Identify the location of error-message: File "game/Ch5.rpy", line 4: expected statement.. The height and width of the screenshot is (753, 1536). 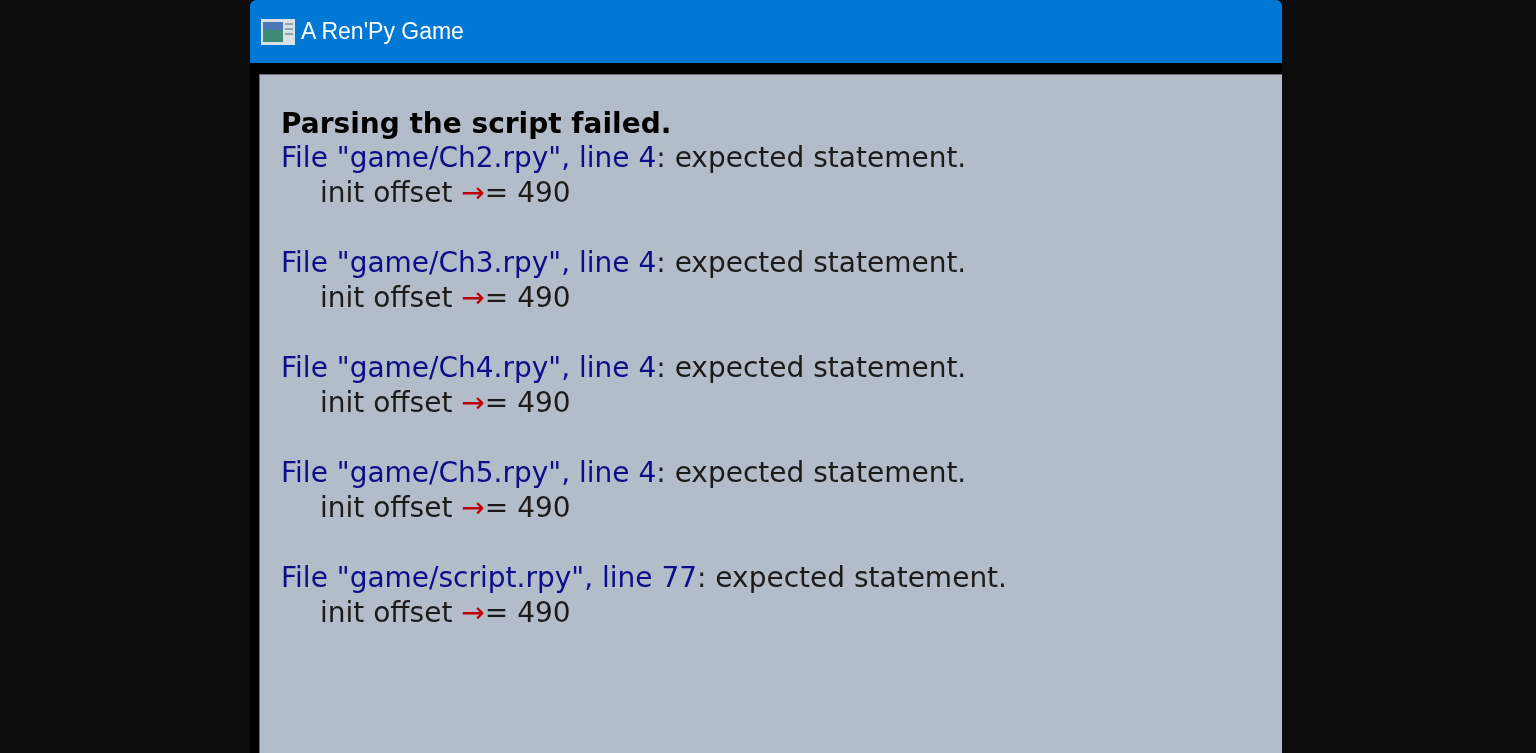
(624, 472).